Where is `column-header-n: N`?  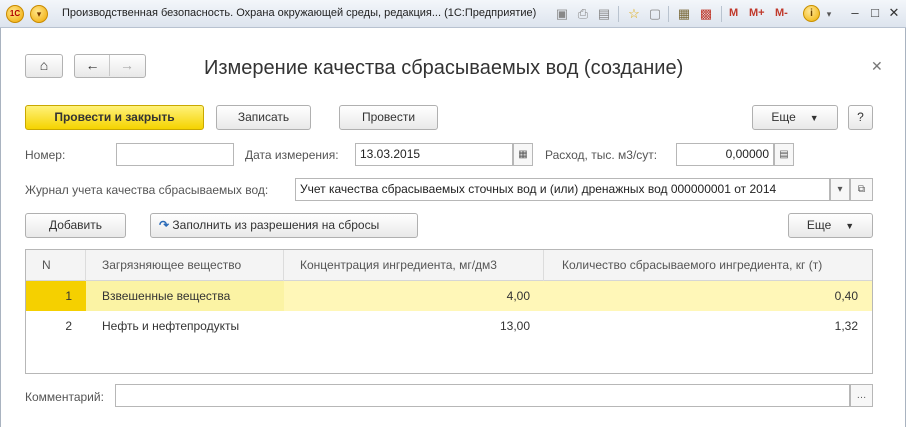
column-header-n: N is located at coordinates (56, 265).